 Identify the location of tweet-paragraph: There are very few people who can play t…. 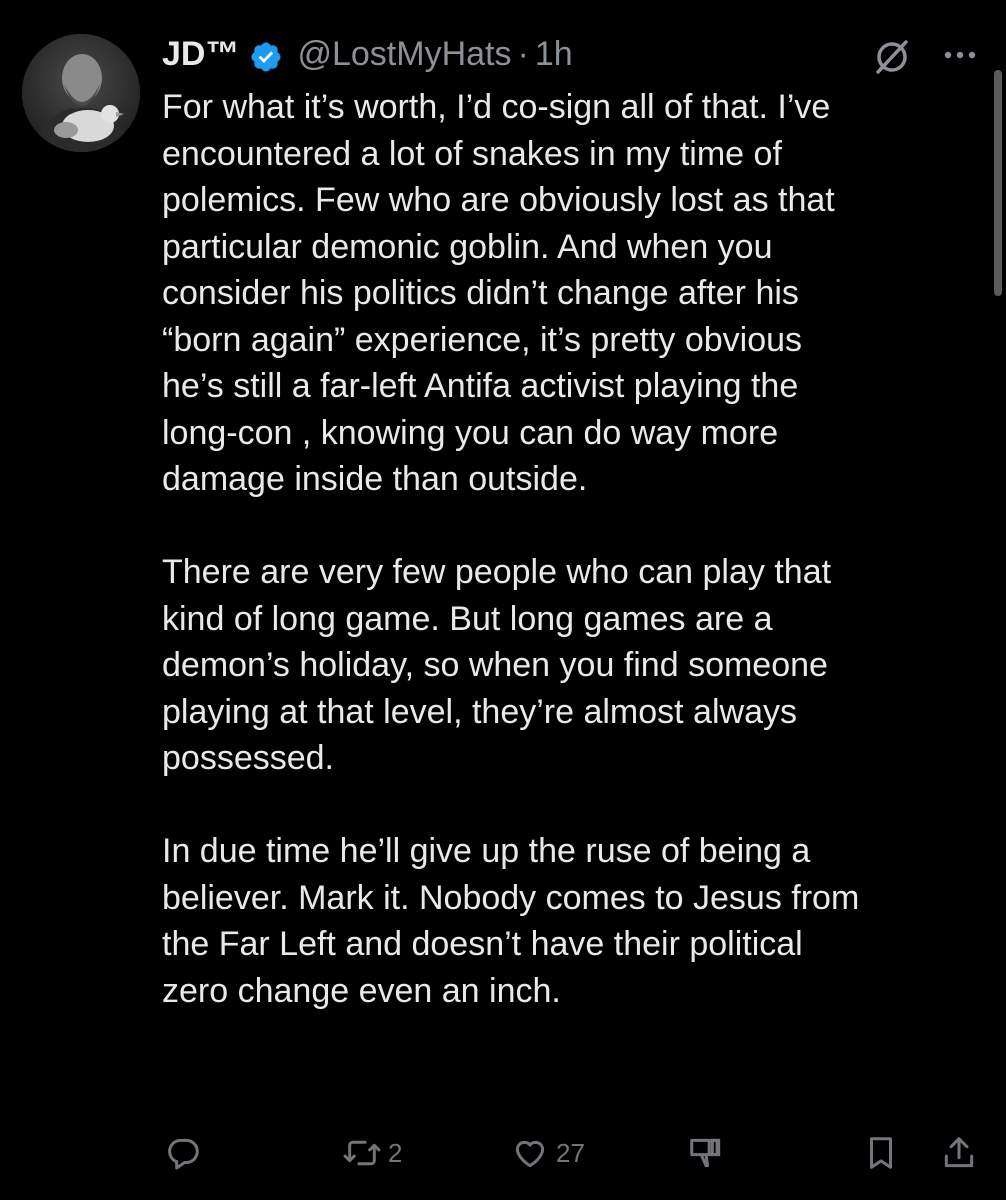
(497, 665).